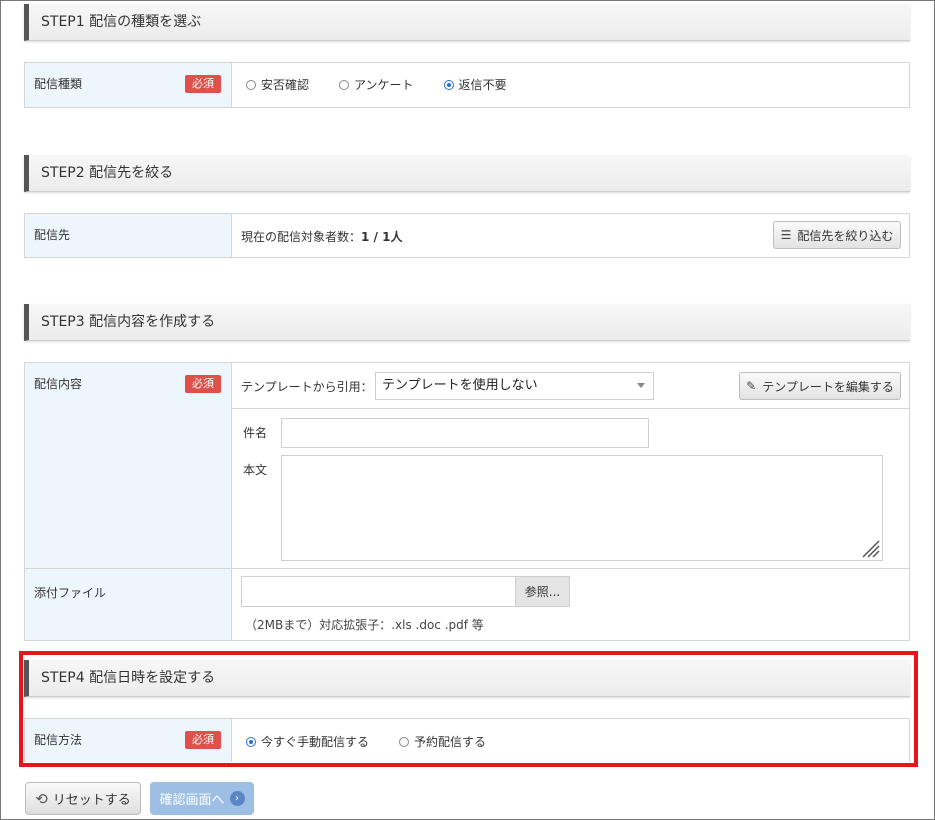 This screenshot has height=820, width=935. What do you see at coordinates (58, 384) in the screenshot?
I see `content-label: 配信内容` at bounding box center [58, 384].